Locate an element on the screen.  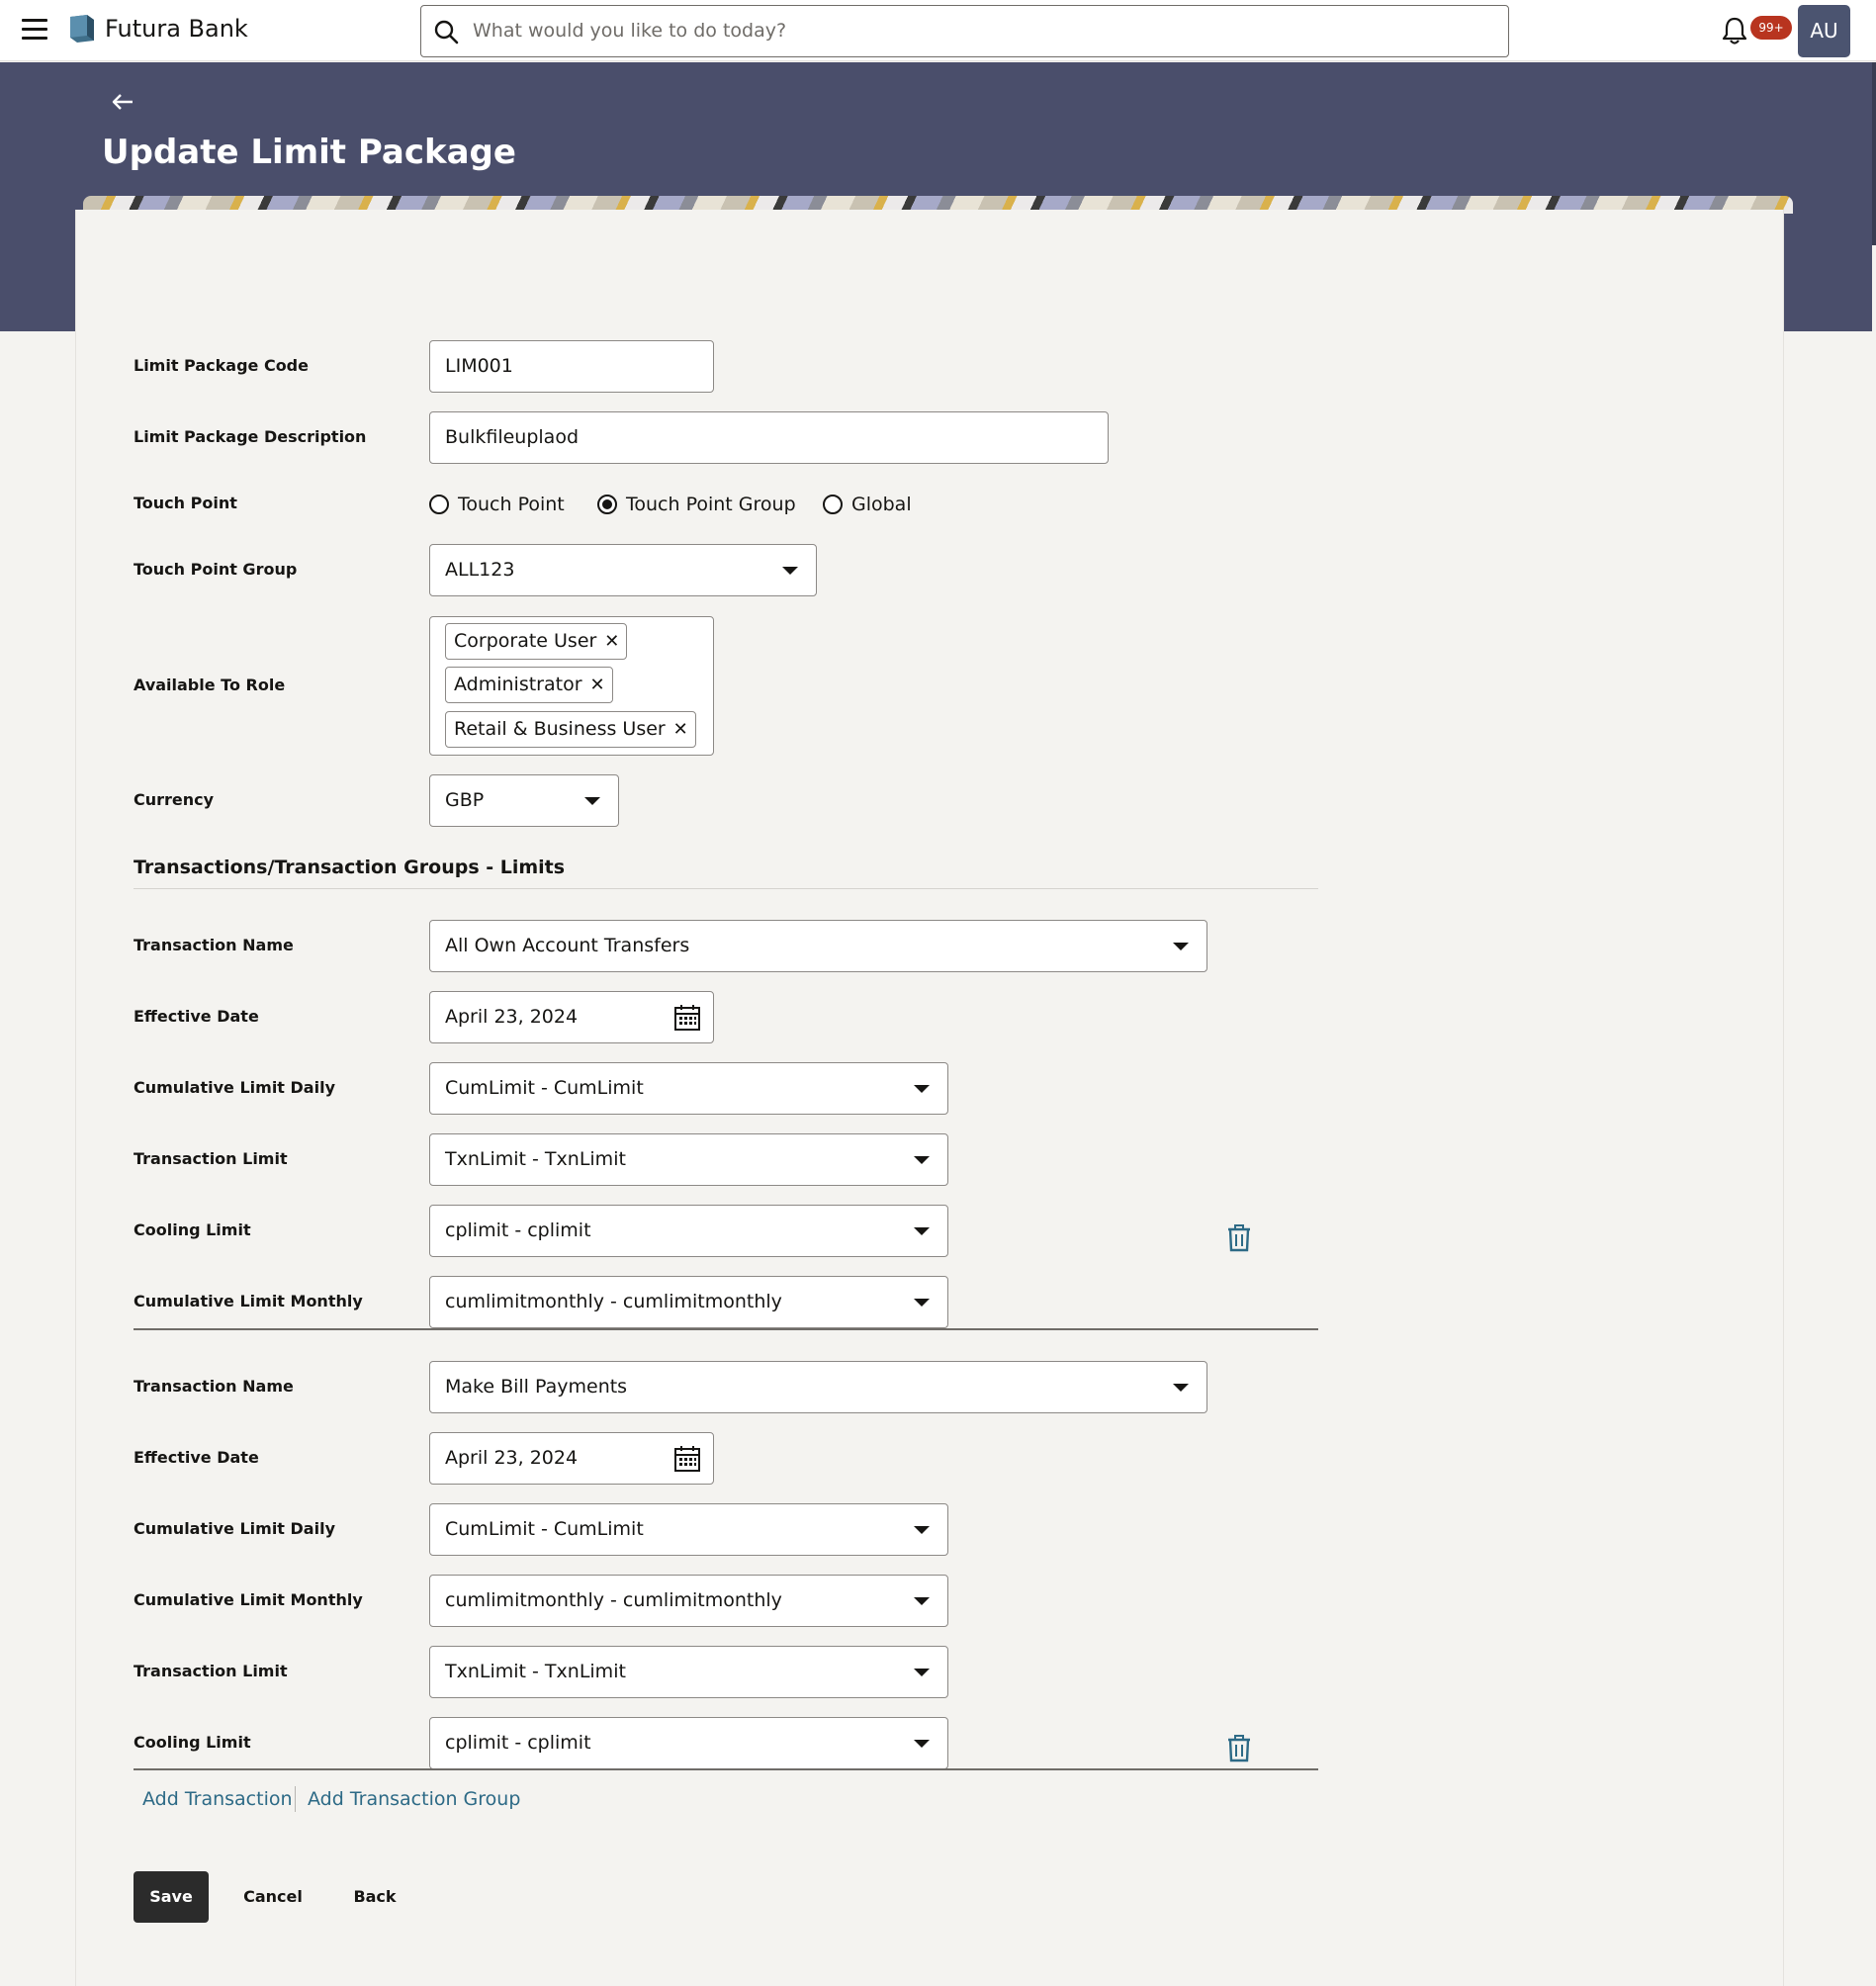
limit-package-description-field: Bulkfileuplaod is located at coordinates (769, 438).